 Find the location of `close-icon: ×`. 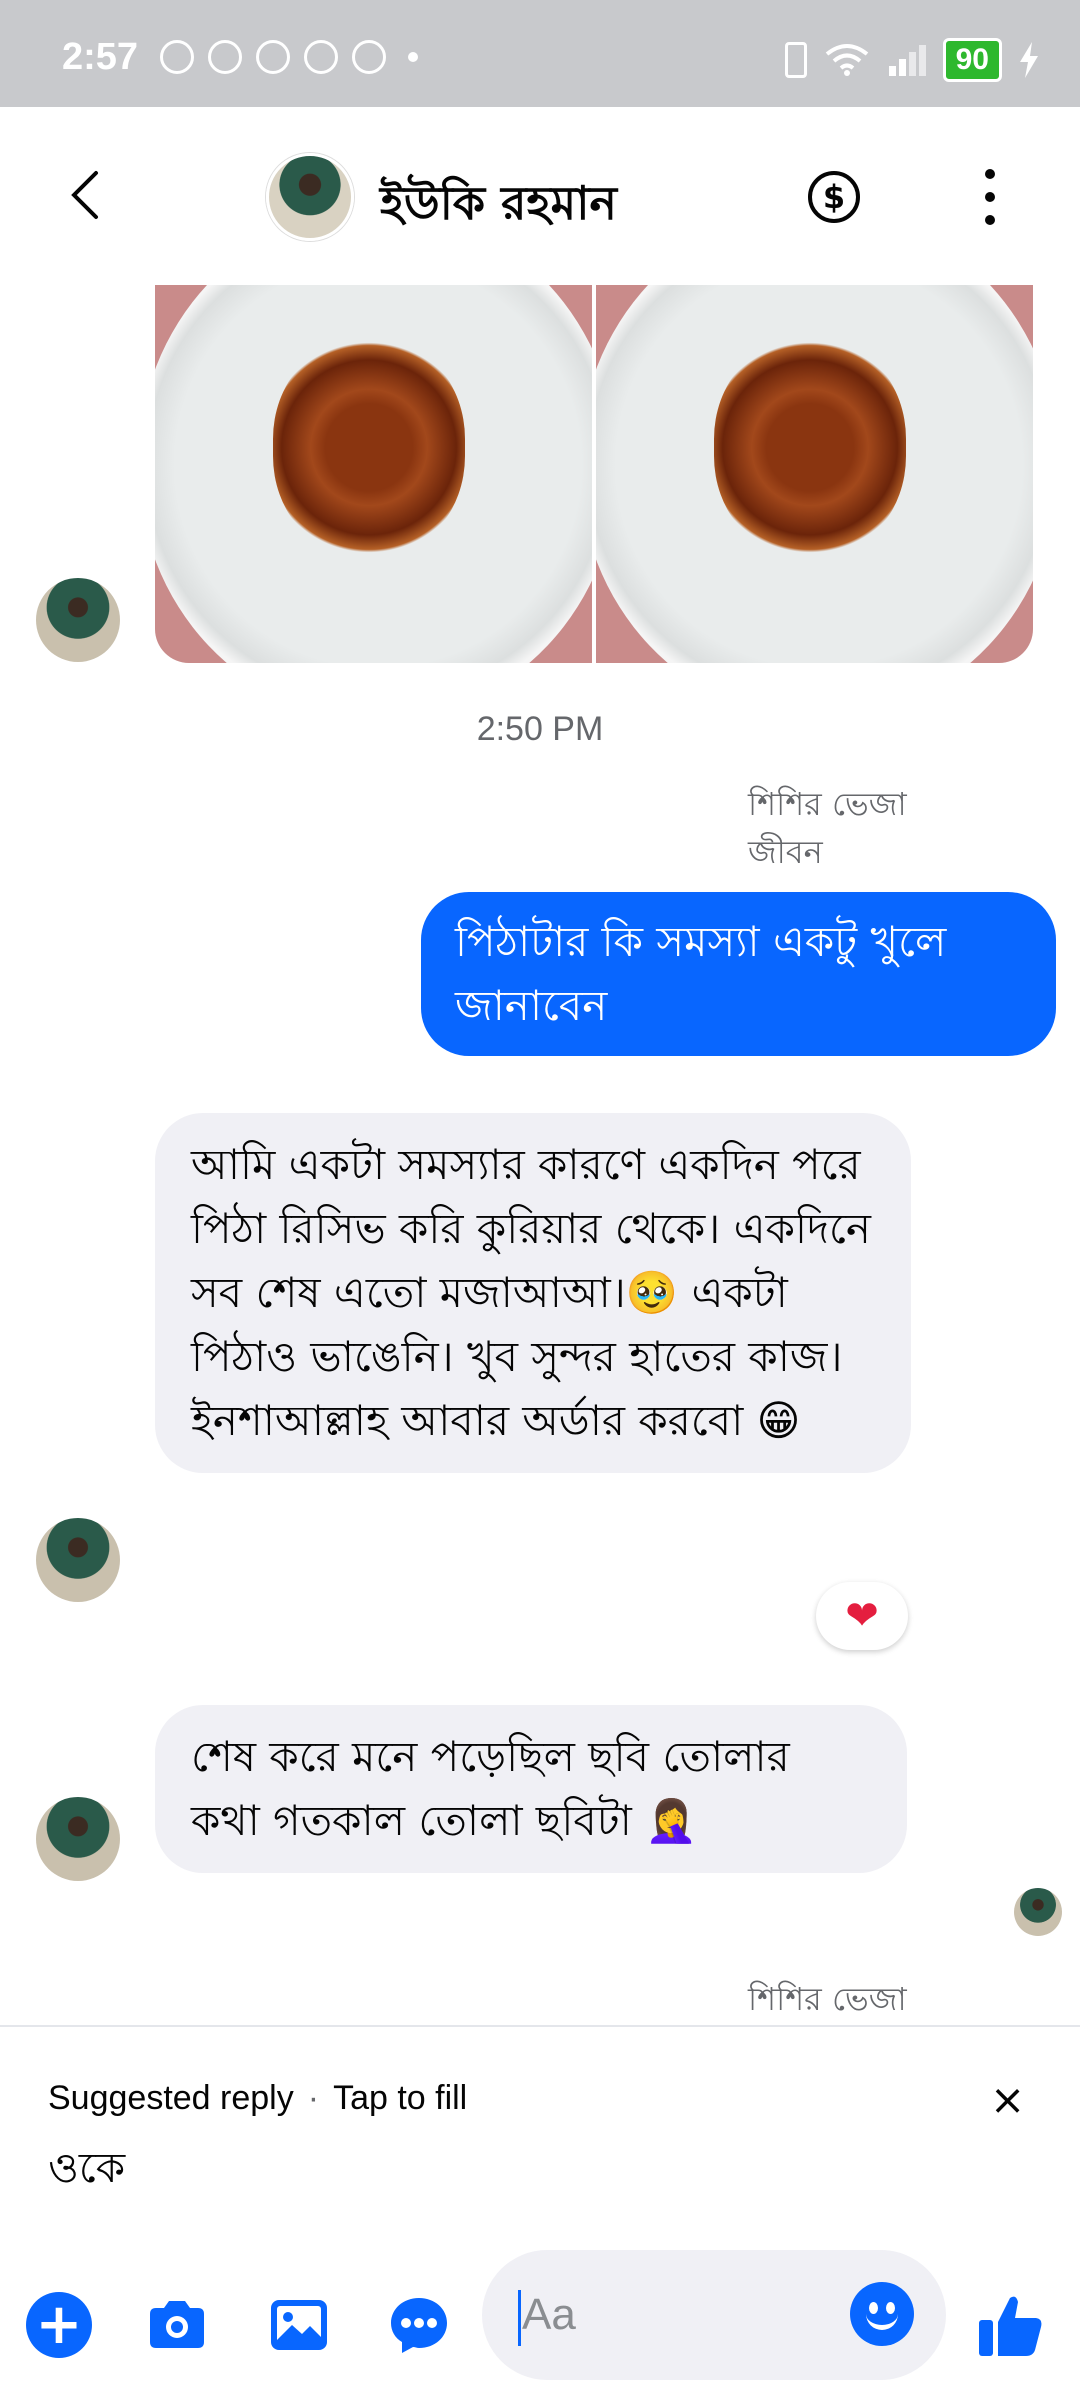

close-icon: × is located at coordinates (1007, 2099).